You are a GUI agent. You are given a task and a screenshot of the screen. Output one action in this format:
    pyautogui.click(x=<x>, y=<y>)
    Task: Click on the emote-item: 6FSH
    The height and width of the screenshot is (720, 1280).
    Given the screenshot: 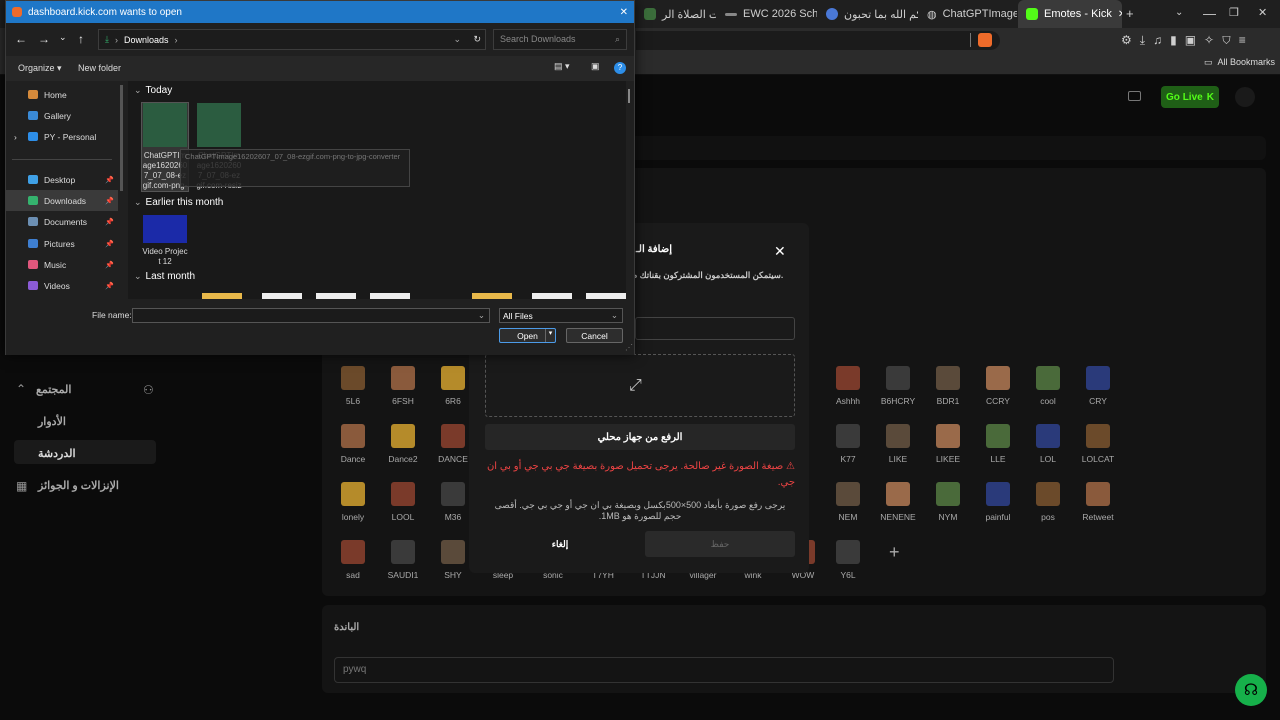 What is the action you would take?
    pyautogui.click(x=403, y=386)
    